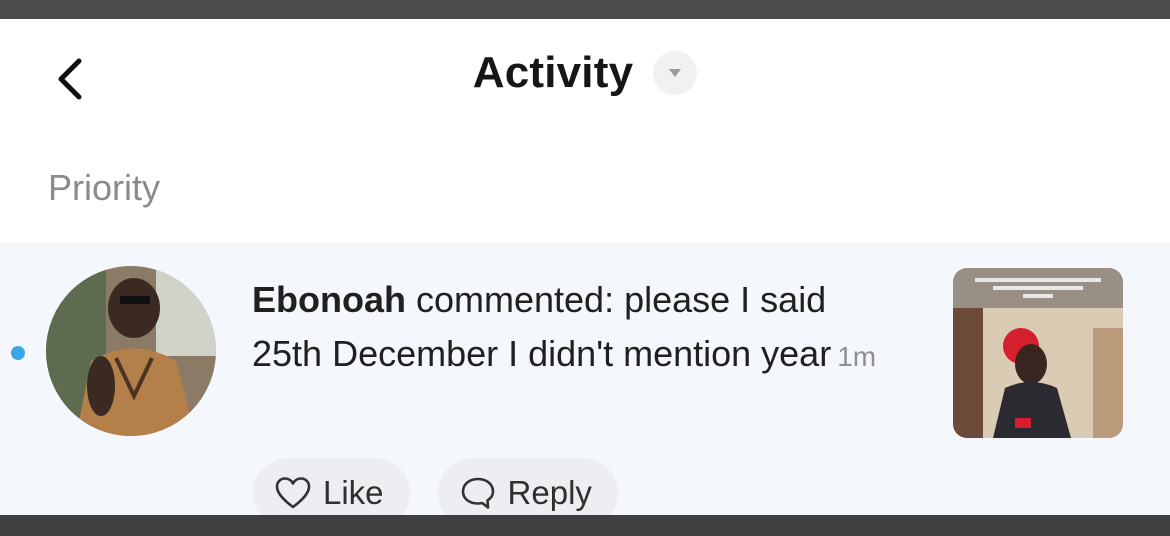  What do you see at coordinates (435, 486) in the screenshot?
I see `notification-actions: Like Reply` at bounding box center [435, 486].